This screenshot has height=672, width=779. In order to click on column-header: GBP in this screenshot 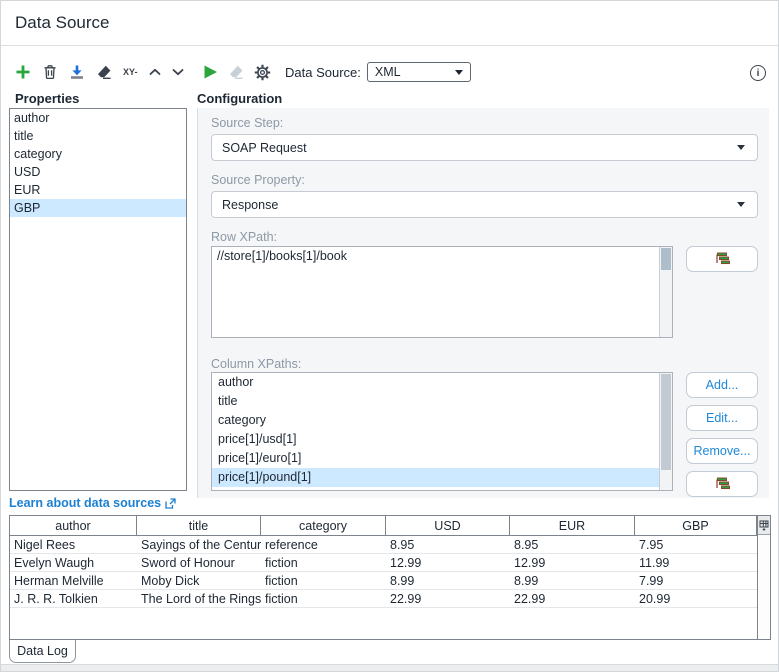, I will do `click(696, 525)`.